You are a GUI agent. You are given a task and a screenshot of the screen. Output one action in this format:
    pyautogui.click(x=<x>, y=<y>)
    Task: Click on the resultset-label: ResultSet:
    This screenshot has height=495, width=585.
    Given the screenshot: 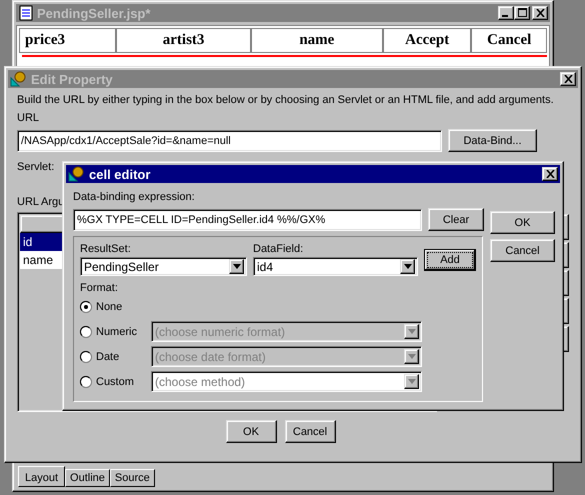 What is the action you would take?
    pyautogui.click(x=105, y=249)
    